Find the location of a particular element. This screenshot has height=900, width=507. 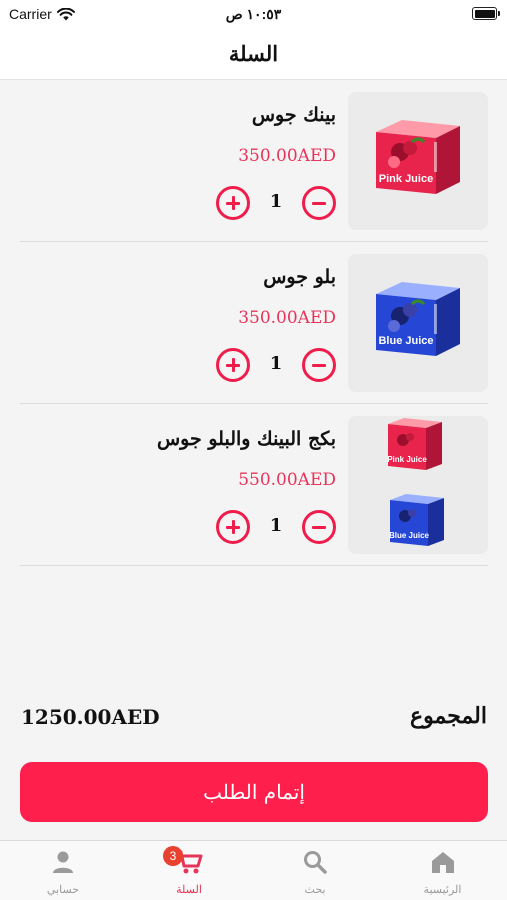

total-value: 1250.00AED is located at coordinates (90, 717).